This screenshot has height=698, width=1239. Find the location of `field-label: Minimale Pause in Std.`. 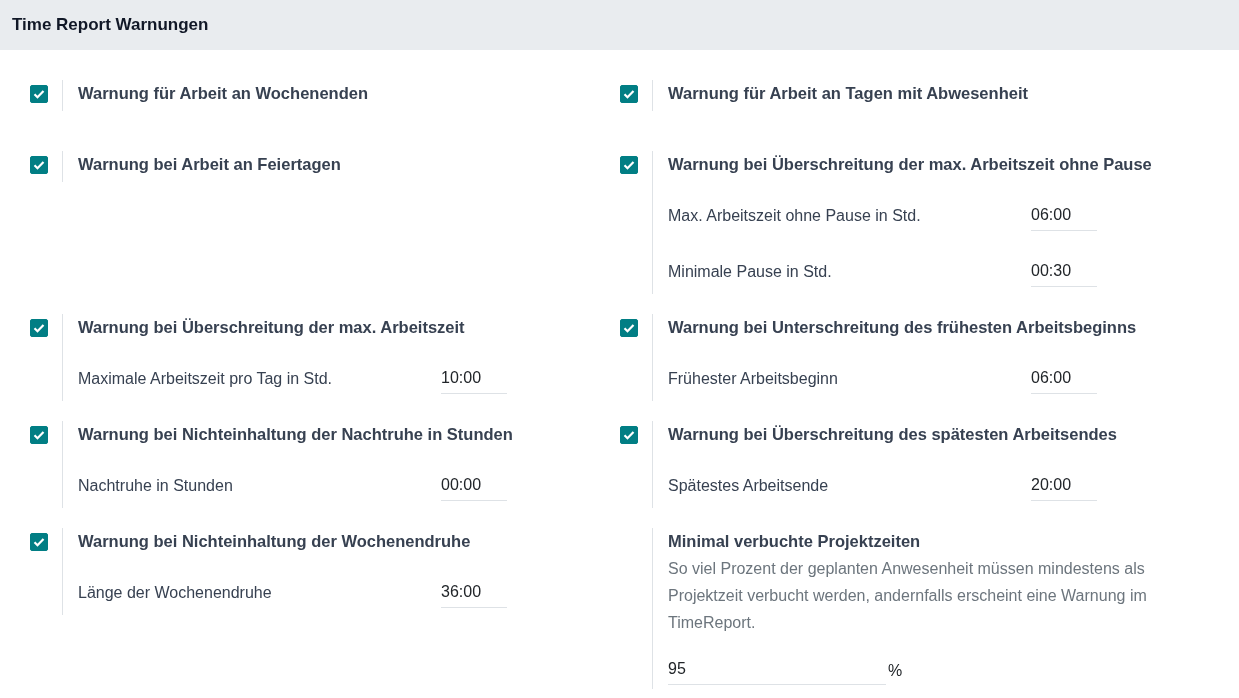

field-label: Minimale Pause in Std. is located at coordinates (750, 272).